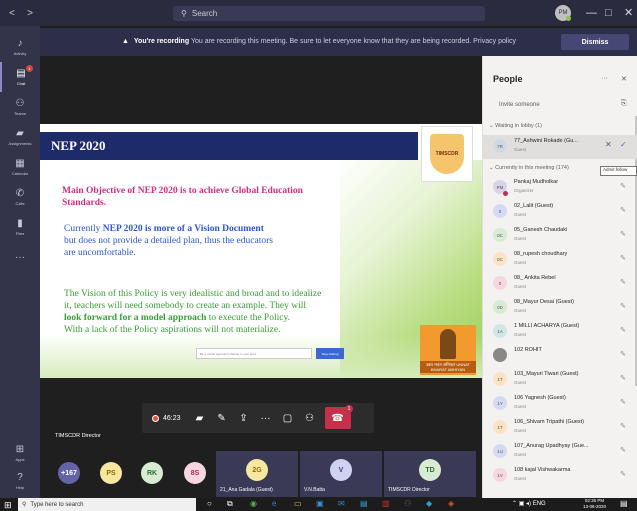 The height and width of the screenshot is (511, 637). Describe the element at coordinates (20, 173) in the screenshot. I see `rail-item-label: Calendar` at that location.